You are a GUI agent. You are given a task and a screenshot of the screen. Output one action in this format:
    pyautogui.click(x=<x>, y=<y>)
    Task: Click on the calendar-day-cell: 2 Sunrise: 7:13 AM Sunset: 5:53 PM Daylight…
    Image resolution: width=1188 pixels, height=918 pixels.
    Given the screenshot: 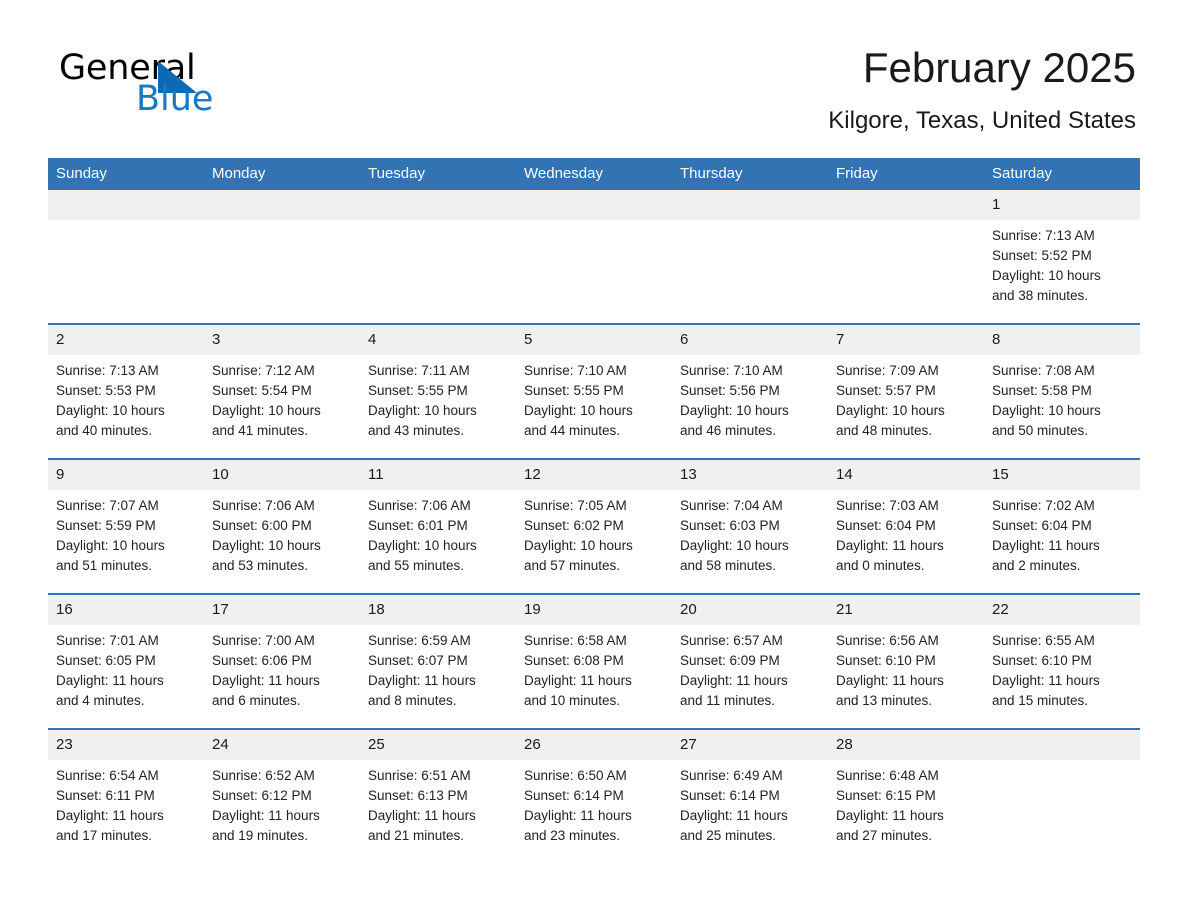 What is the action you would take?
    pyautogui.click(x=126, y=391)
    